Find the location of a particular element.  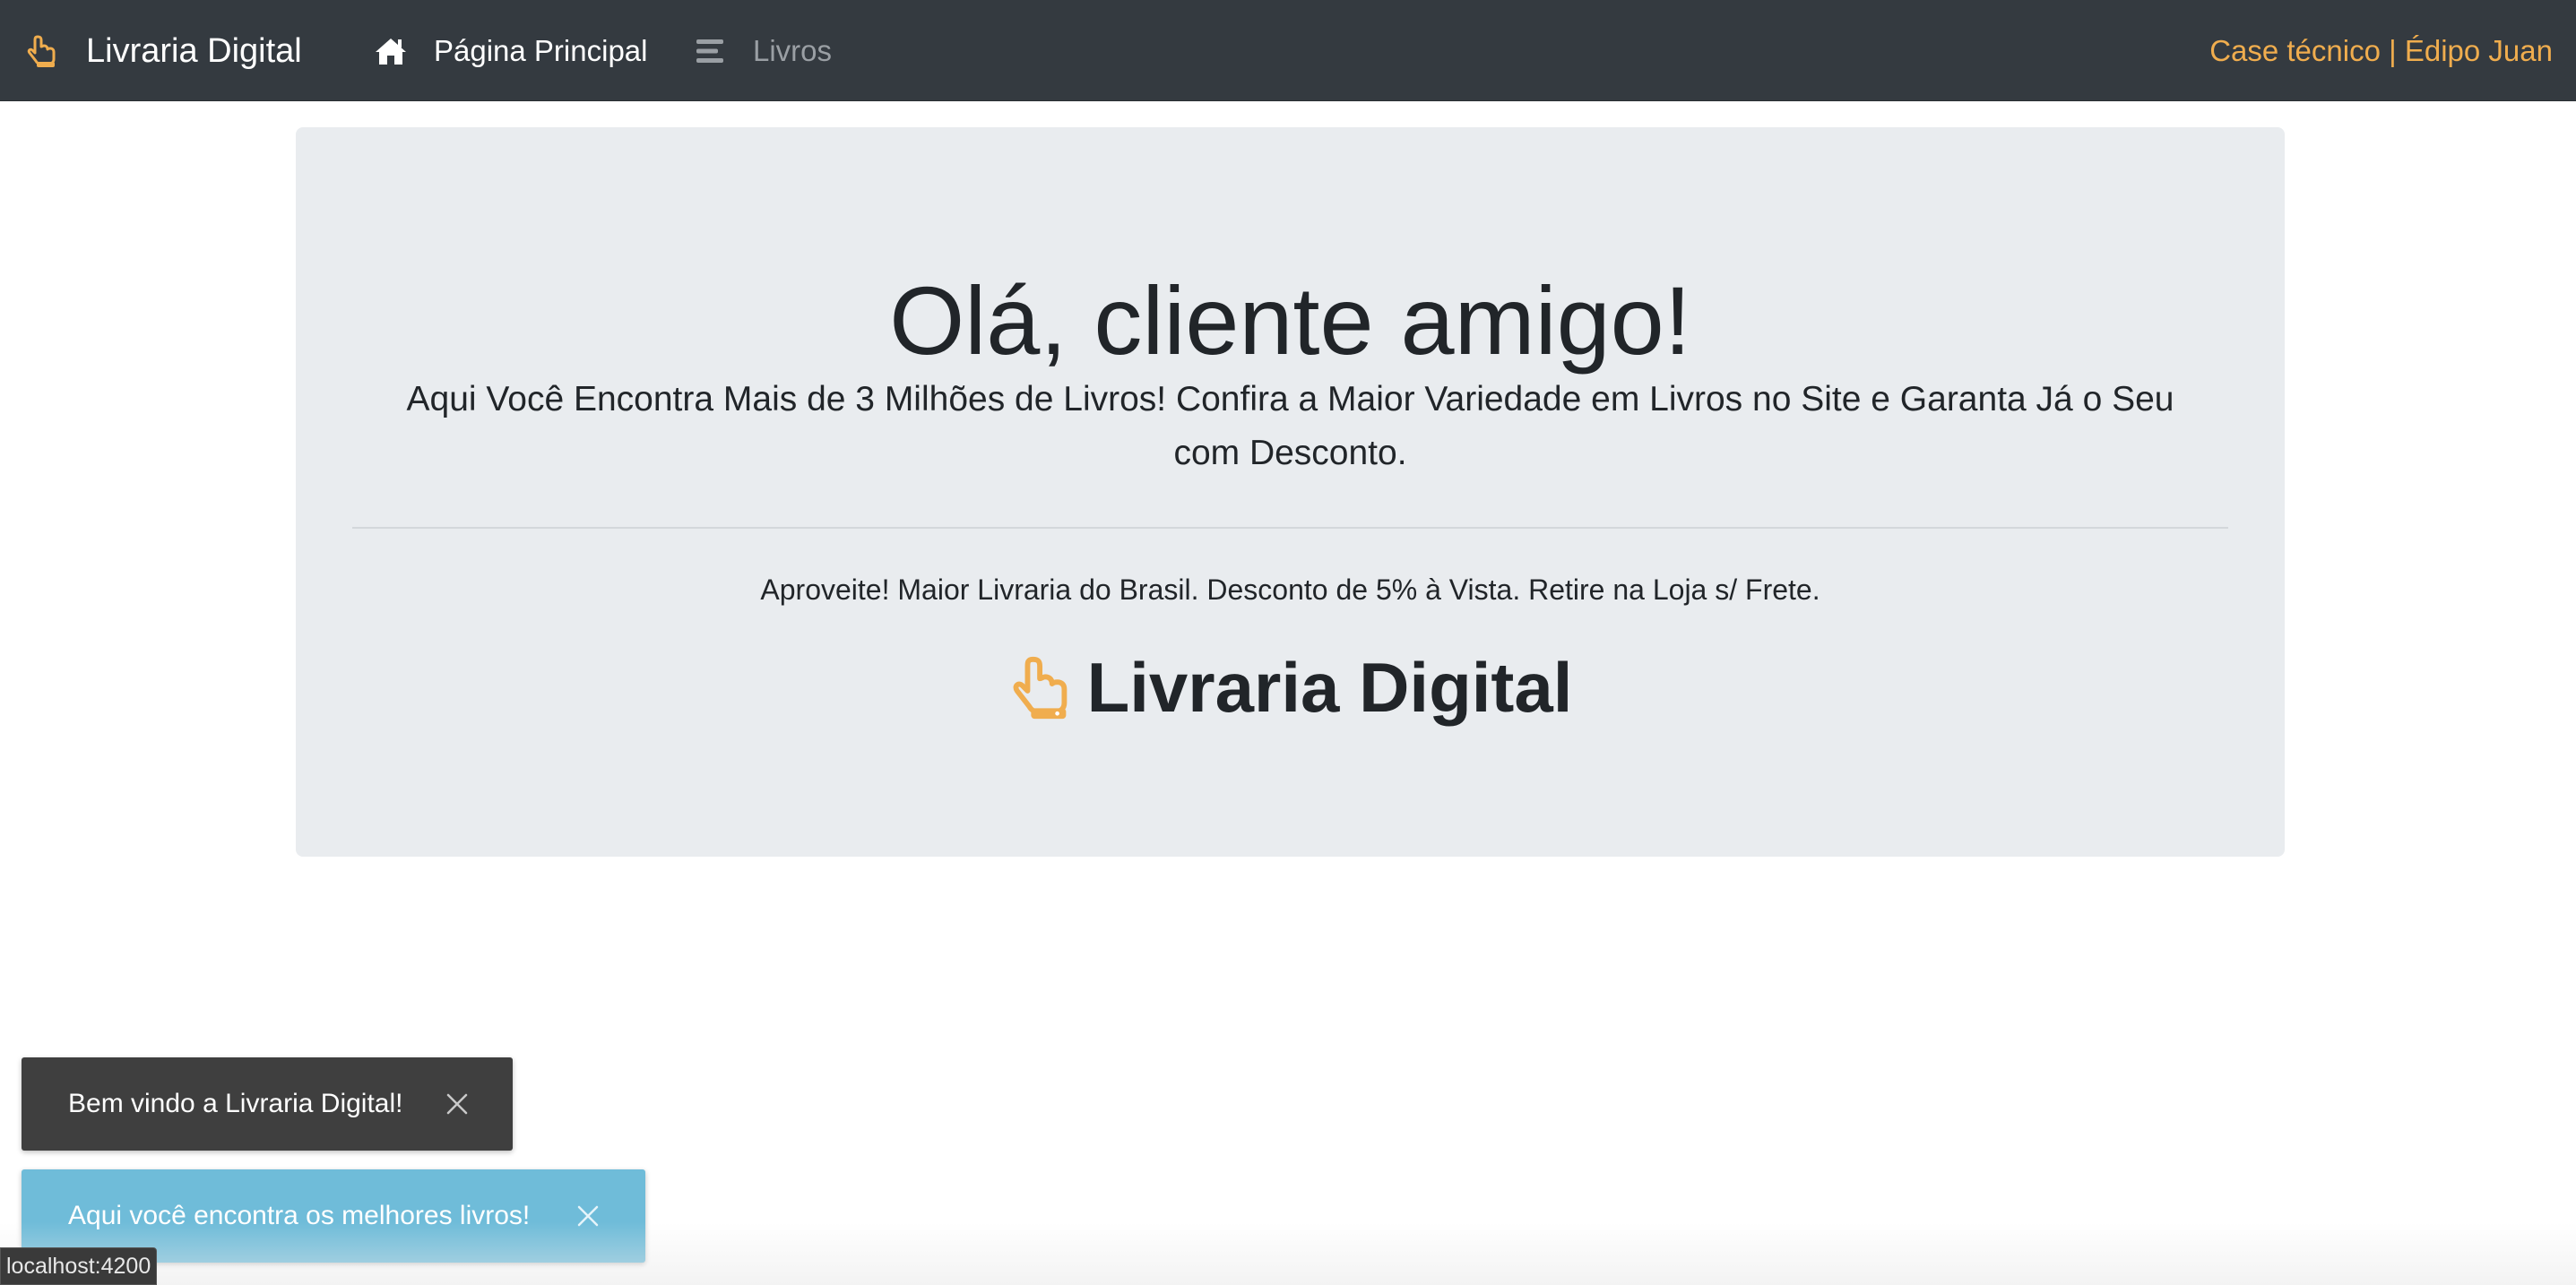

author-link: Case técnico | Édipo Juan is located at coordinates (2381, 51).